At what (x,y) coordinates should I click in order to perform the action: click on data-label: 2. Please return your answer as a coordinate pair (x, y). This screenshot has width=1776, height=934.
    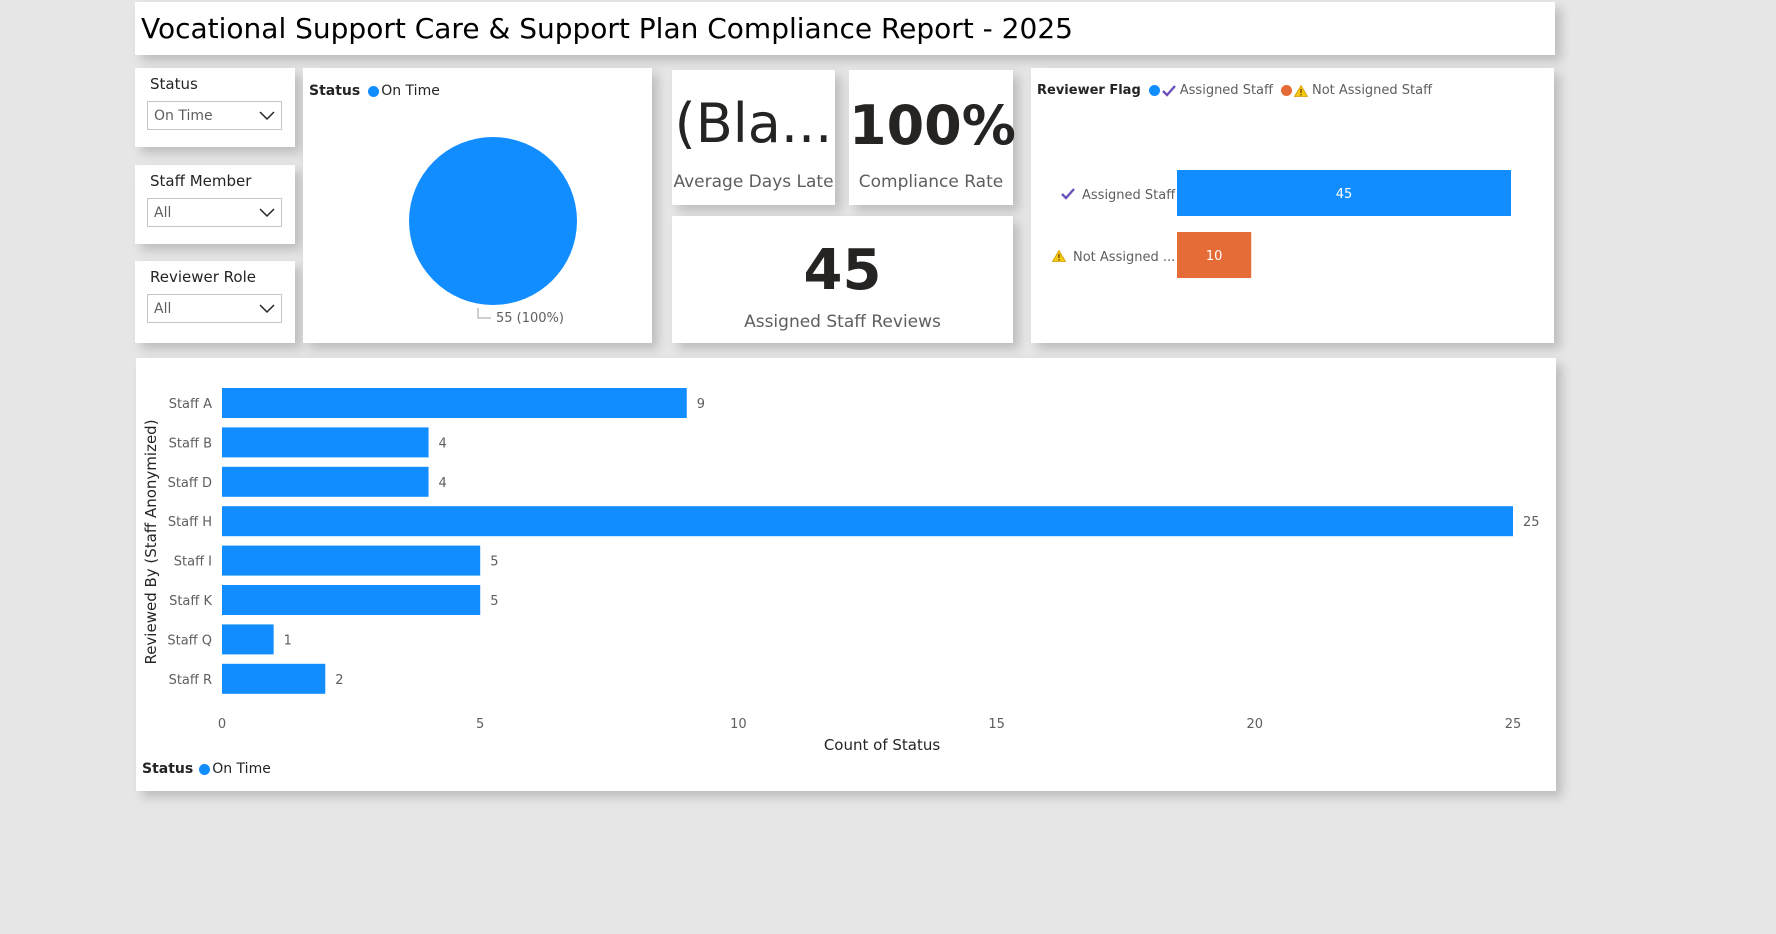
    Looking at the image, I should click on (339, 680).